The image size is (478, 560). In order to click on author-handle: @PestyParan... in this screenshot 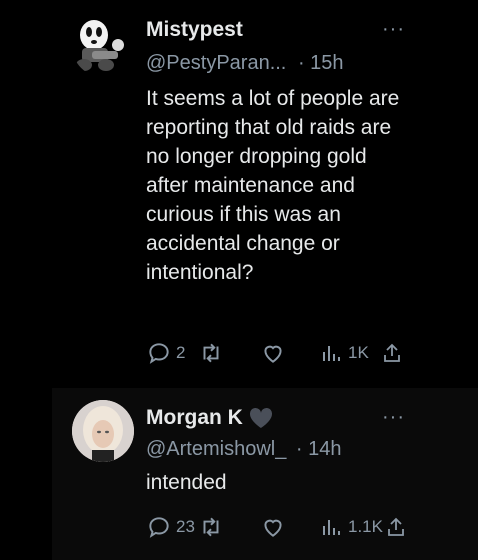, I will do `click(216, 63)`.